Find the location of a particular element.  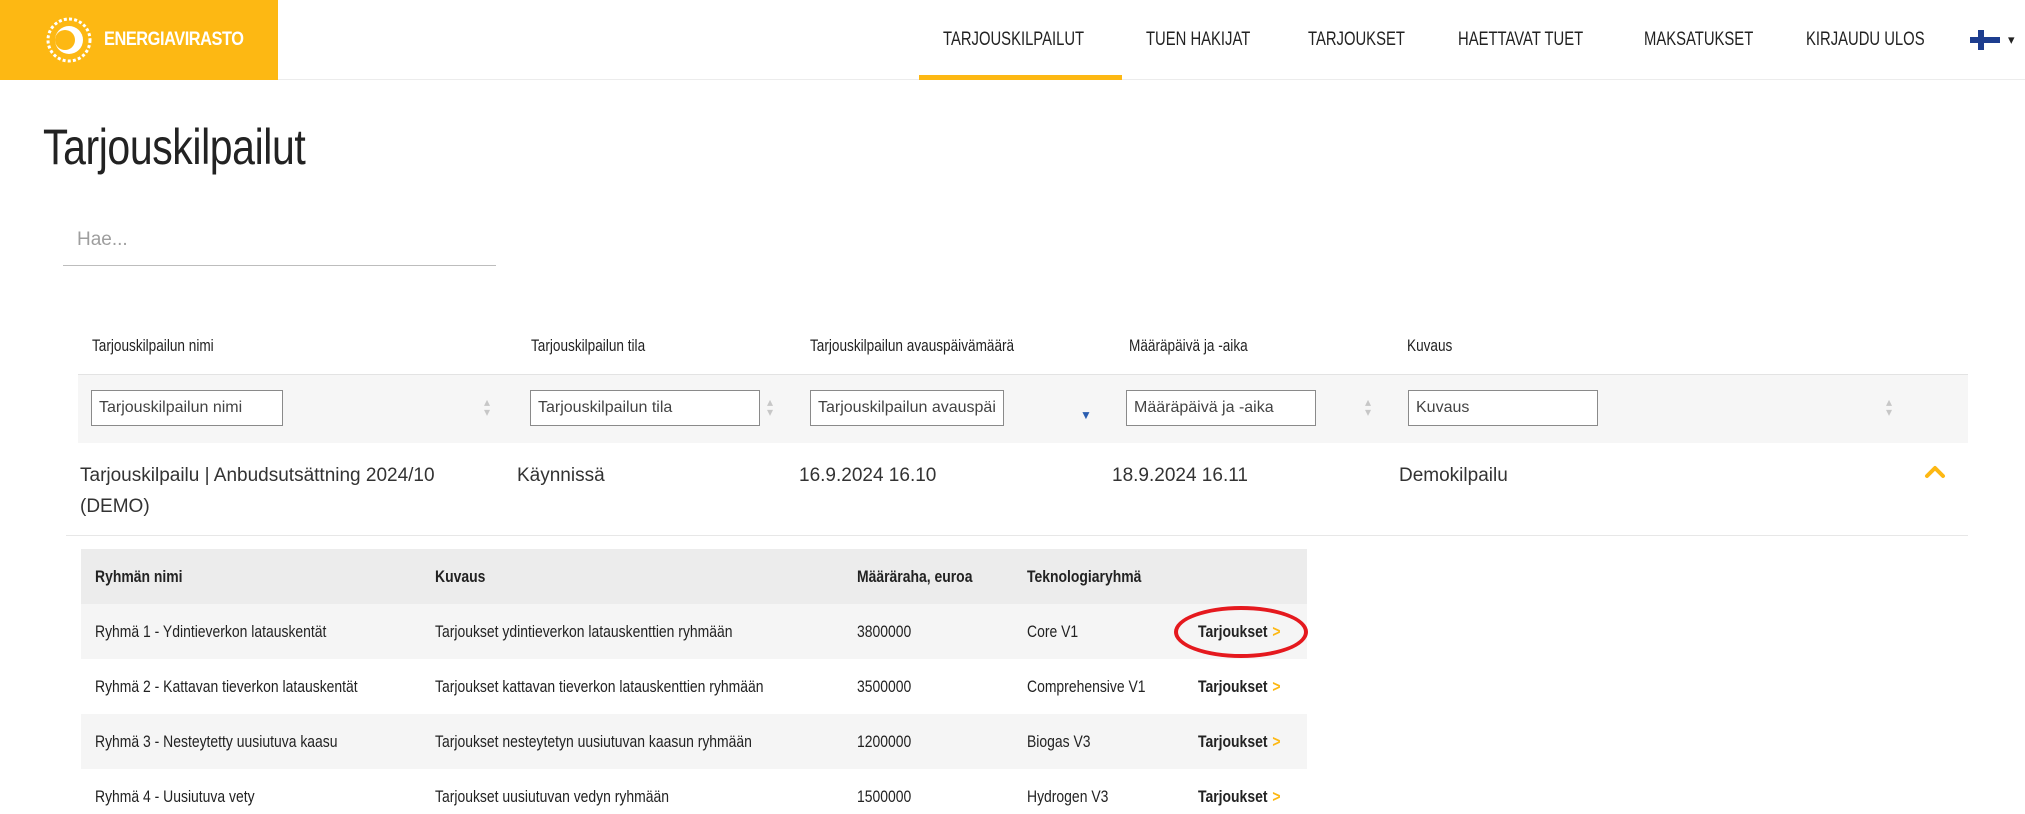

nav-maksatukset: MAKSATUKSET is located at coordinates (1698, 40).